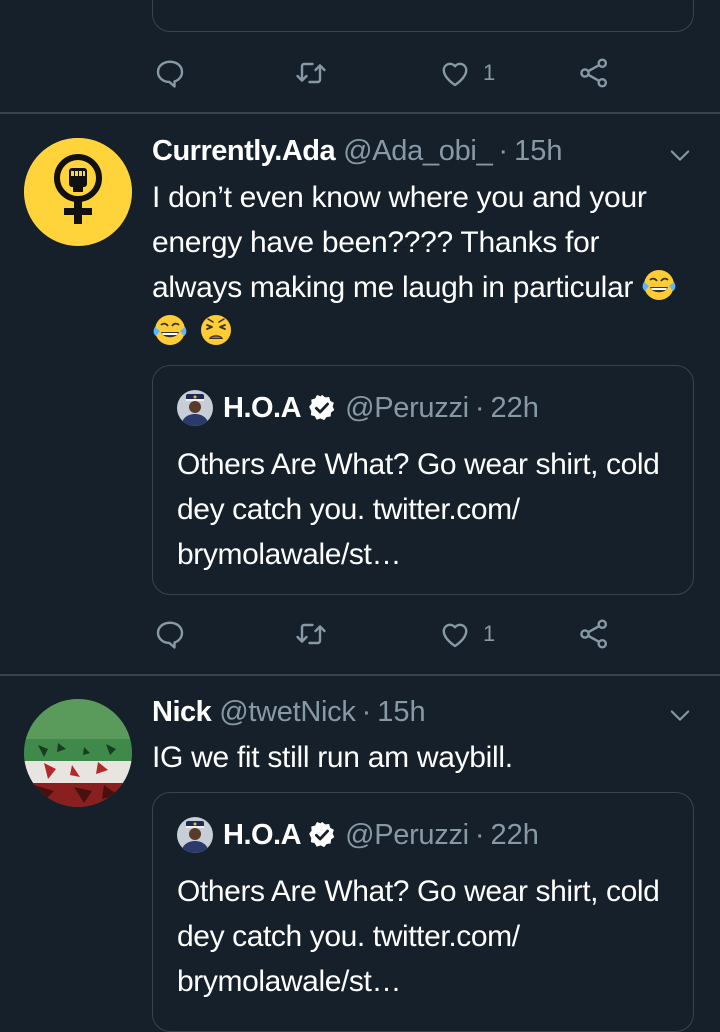 This screenshot has height=1032, width=720. I want to click on previous-tweet-fragment: 1, so click(360, 56).